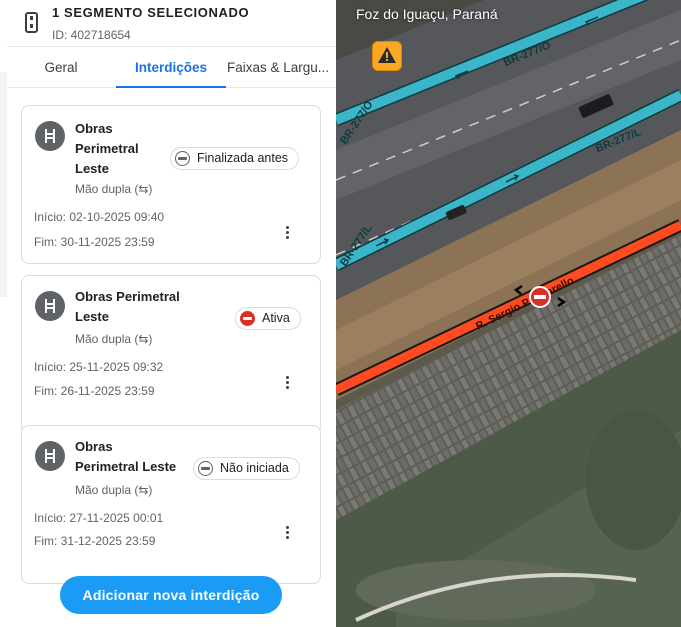  I want to click on tab-geral: Geral, so click(61, 67).